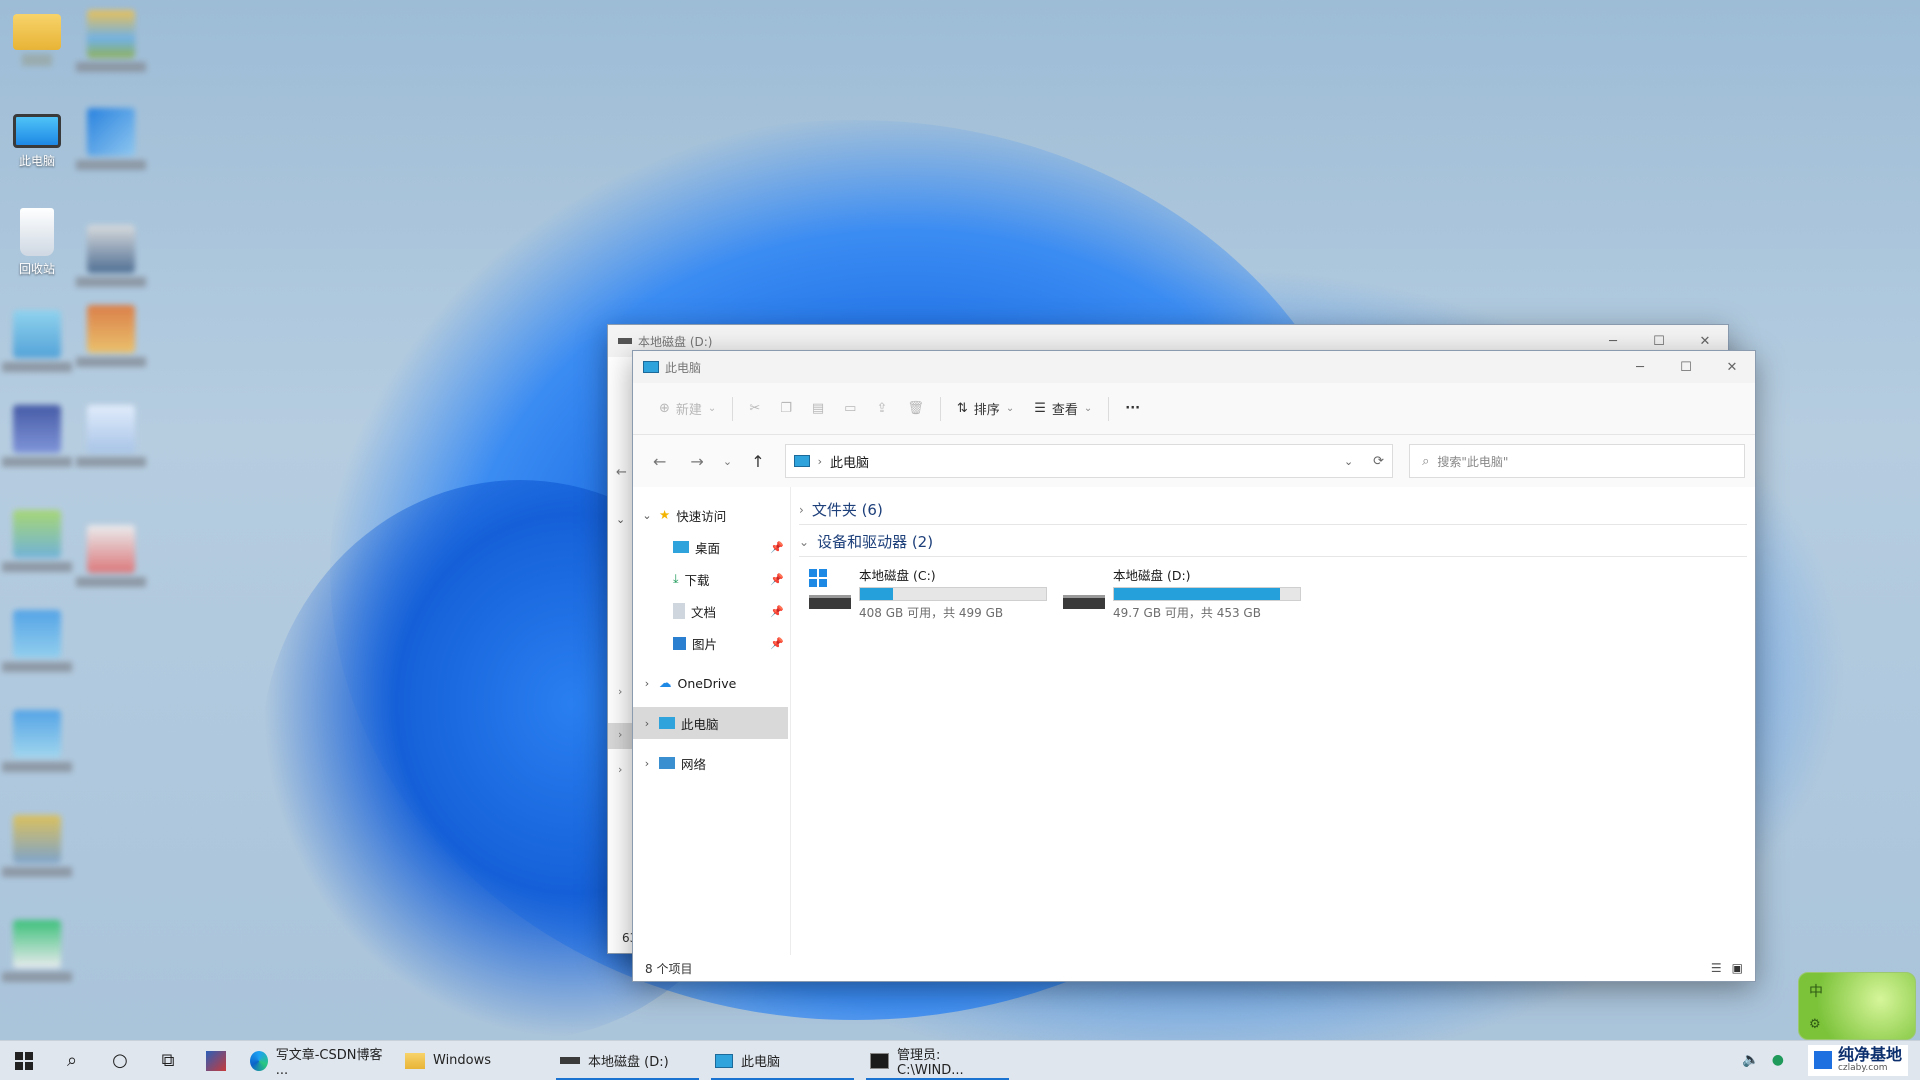 The height and width of the screenshot is (1080, 1920). What do you see at coordinates (801, 461) in the screenshot?
I see `this-pc-icon` at bounding box center [801, 461].